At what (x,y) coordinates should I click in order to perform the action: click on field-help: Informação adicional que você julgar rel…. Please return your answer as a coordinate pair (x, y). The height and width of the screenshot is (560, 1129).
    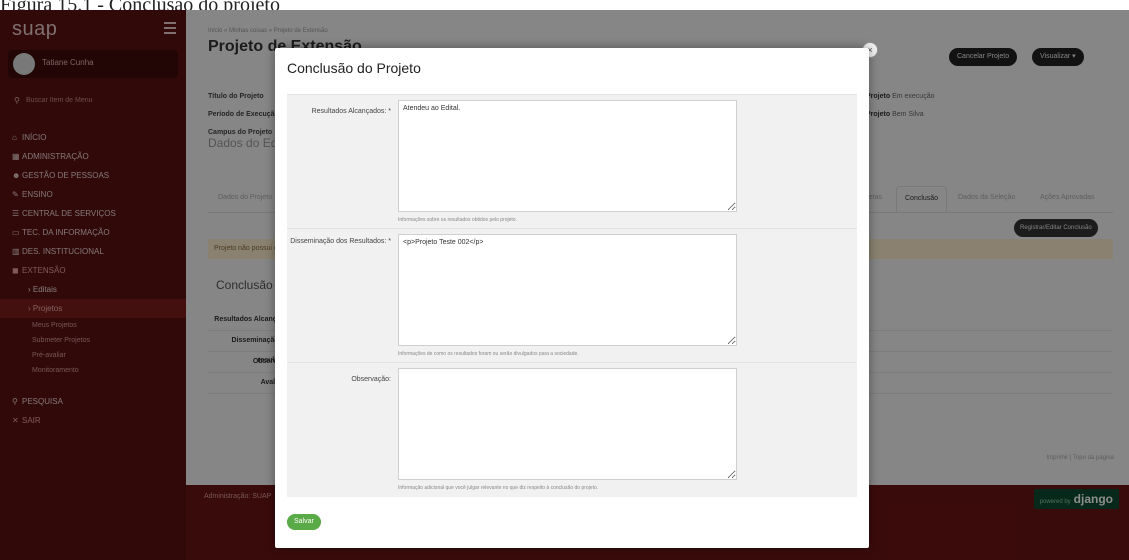
    Looking at the image, I should click on (498, 488).